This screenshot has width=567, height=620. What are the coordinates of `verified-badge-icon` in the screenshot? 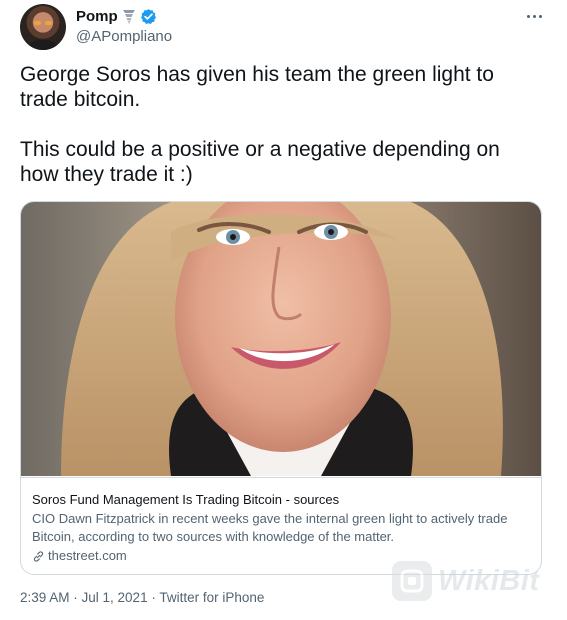 It's located at (148, 16).